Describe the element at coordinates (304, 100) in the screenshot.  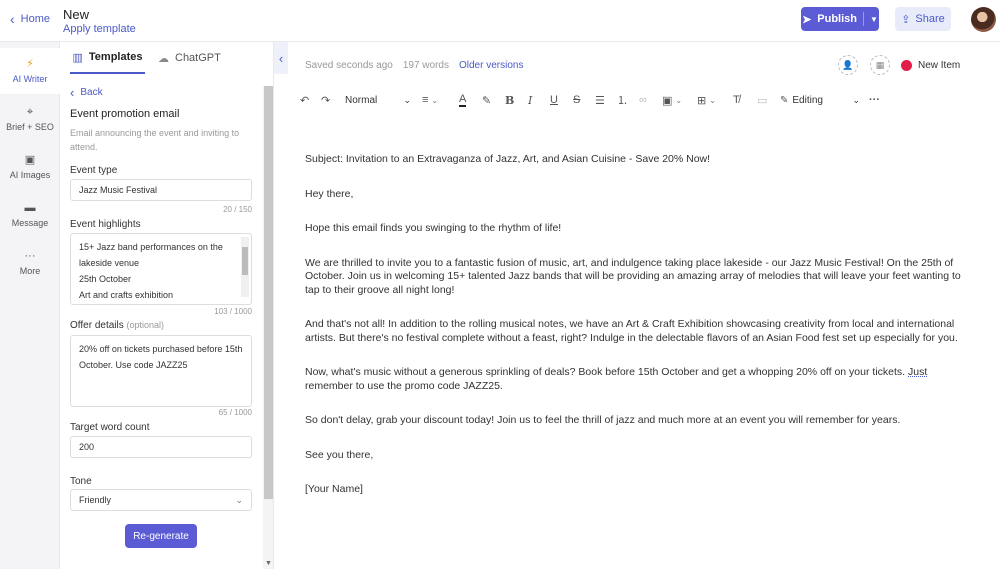
I see `undo-button: ↶` at that location.